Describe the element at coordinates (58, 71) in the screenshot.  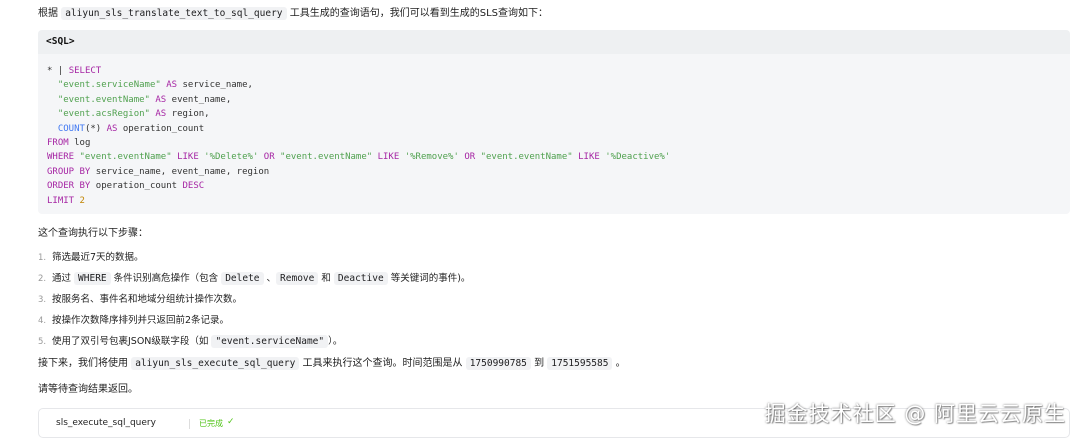
I see `code-token: * |` at that location.